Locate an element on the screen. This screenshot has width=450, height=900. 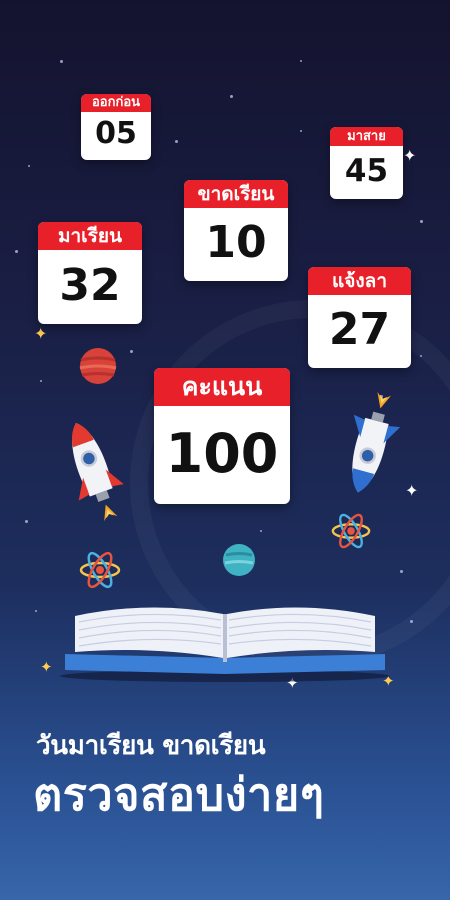
calendar-value: 45 is located at coordinates (366, 171).